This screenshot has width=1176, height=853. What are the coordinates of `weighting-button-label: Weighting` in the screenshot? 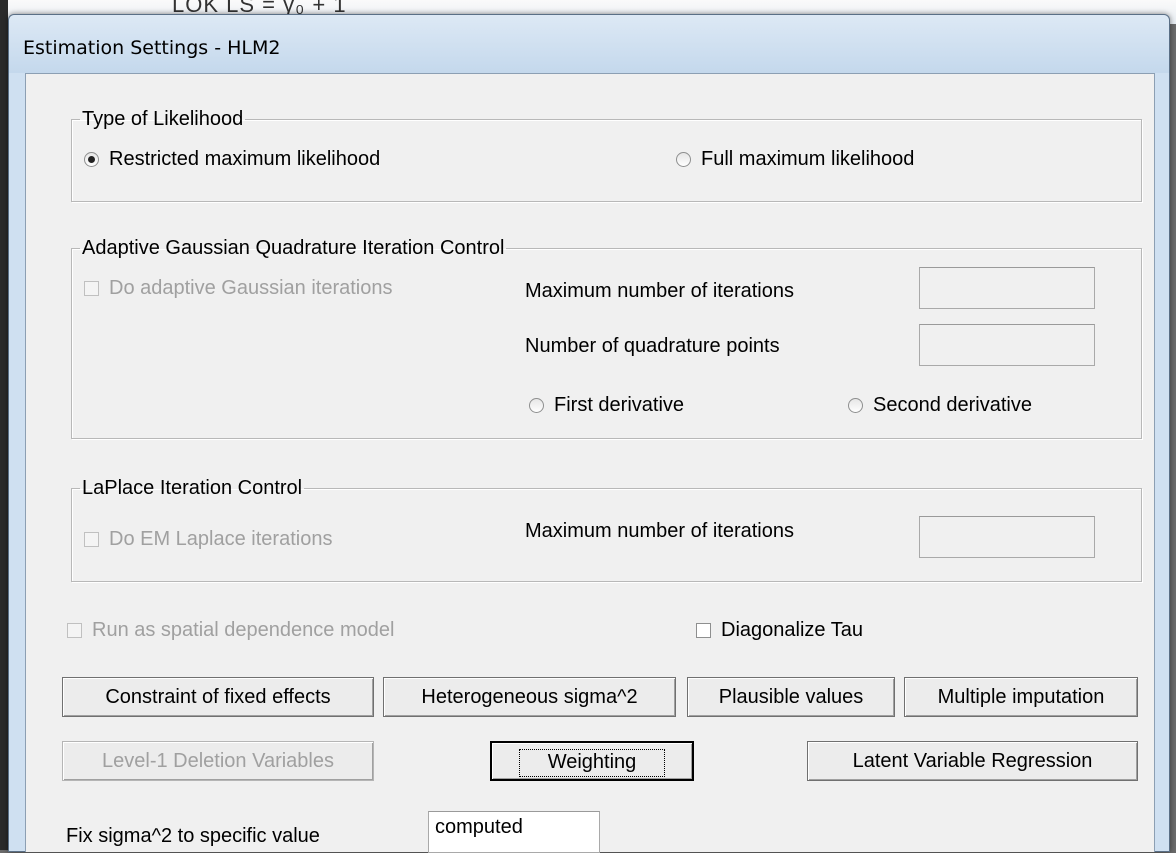 It's located at (592, 763).